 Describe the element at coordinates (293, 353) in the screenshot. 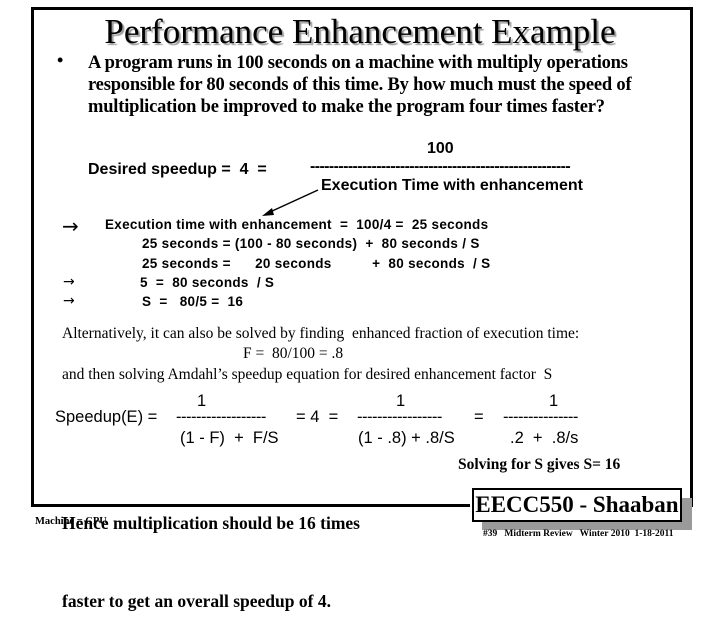

I see `fraction-f-line: F = 80/100 = .8` at that location.